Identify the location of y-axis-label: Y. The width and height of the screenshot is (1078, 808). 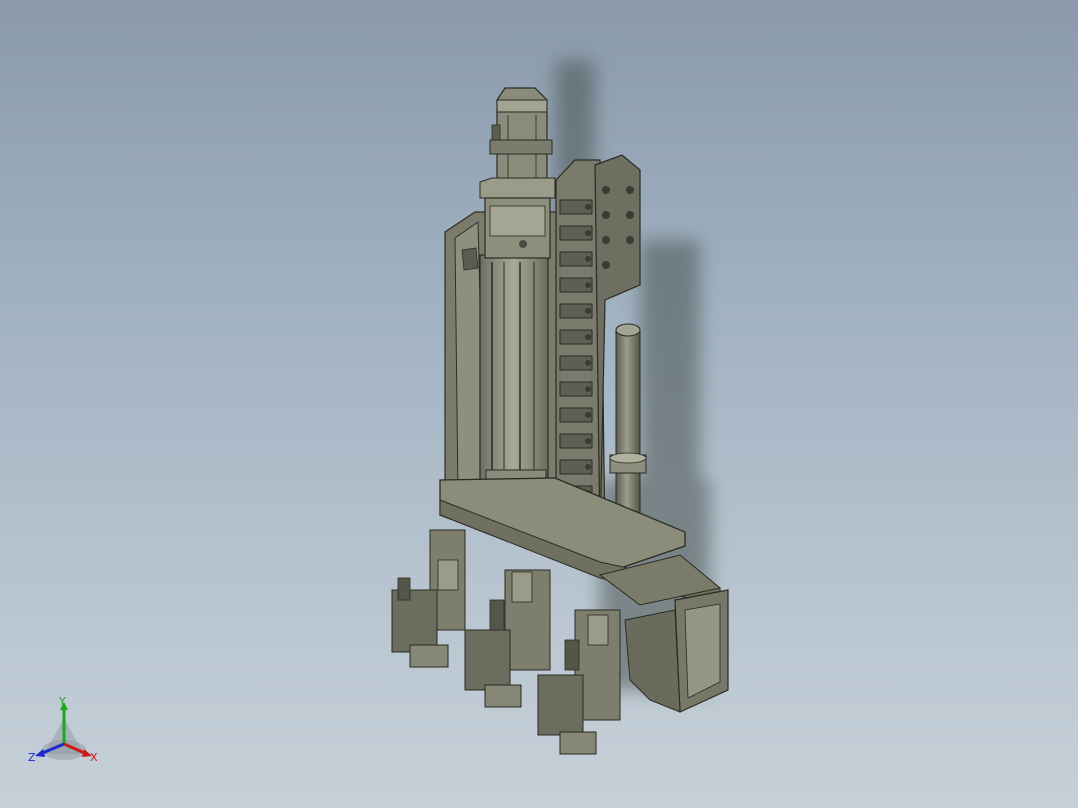
(62, 701).